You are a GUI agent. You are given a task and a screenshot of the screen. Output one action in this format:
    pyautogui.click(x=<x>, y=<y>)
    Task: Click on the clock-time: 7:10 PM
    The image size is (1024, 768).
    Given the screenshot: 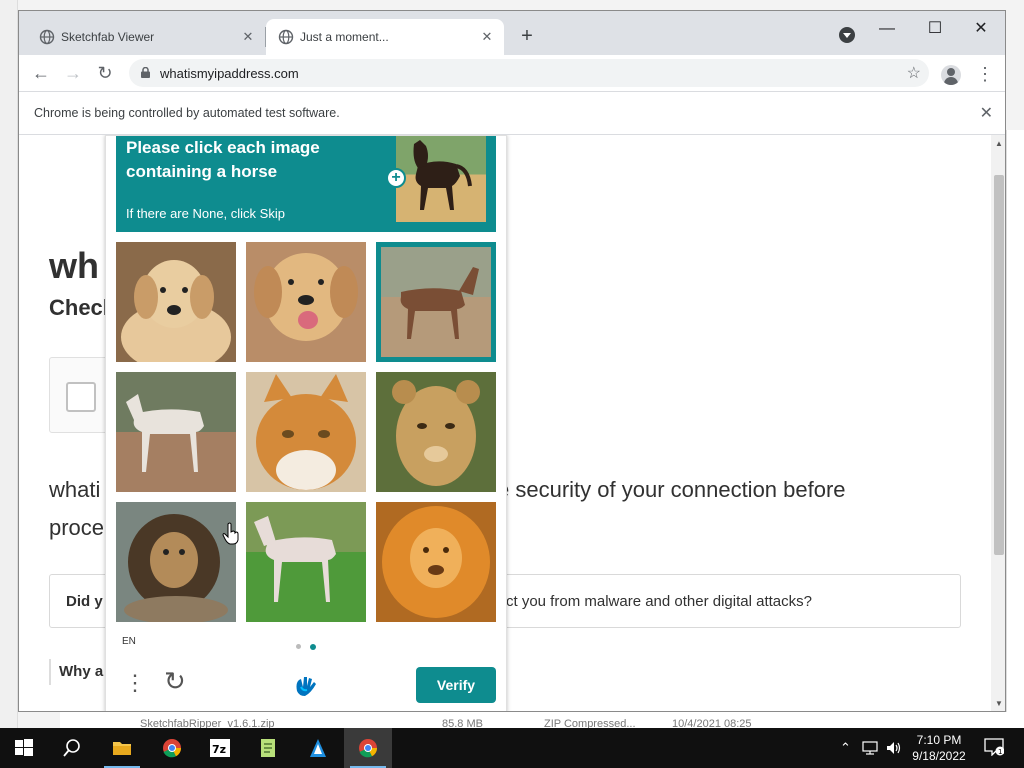 What is the action you would take?
    pyautogui.click(x=939, y=740)
    